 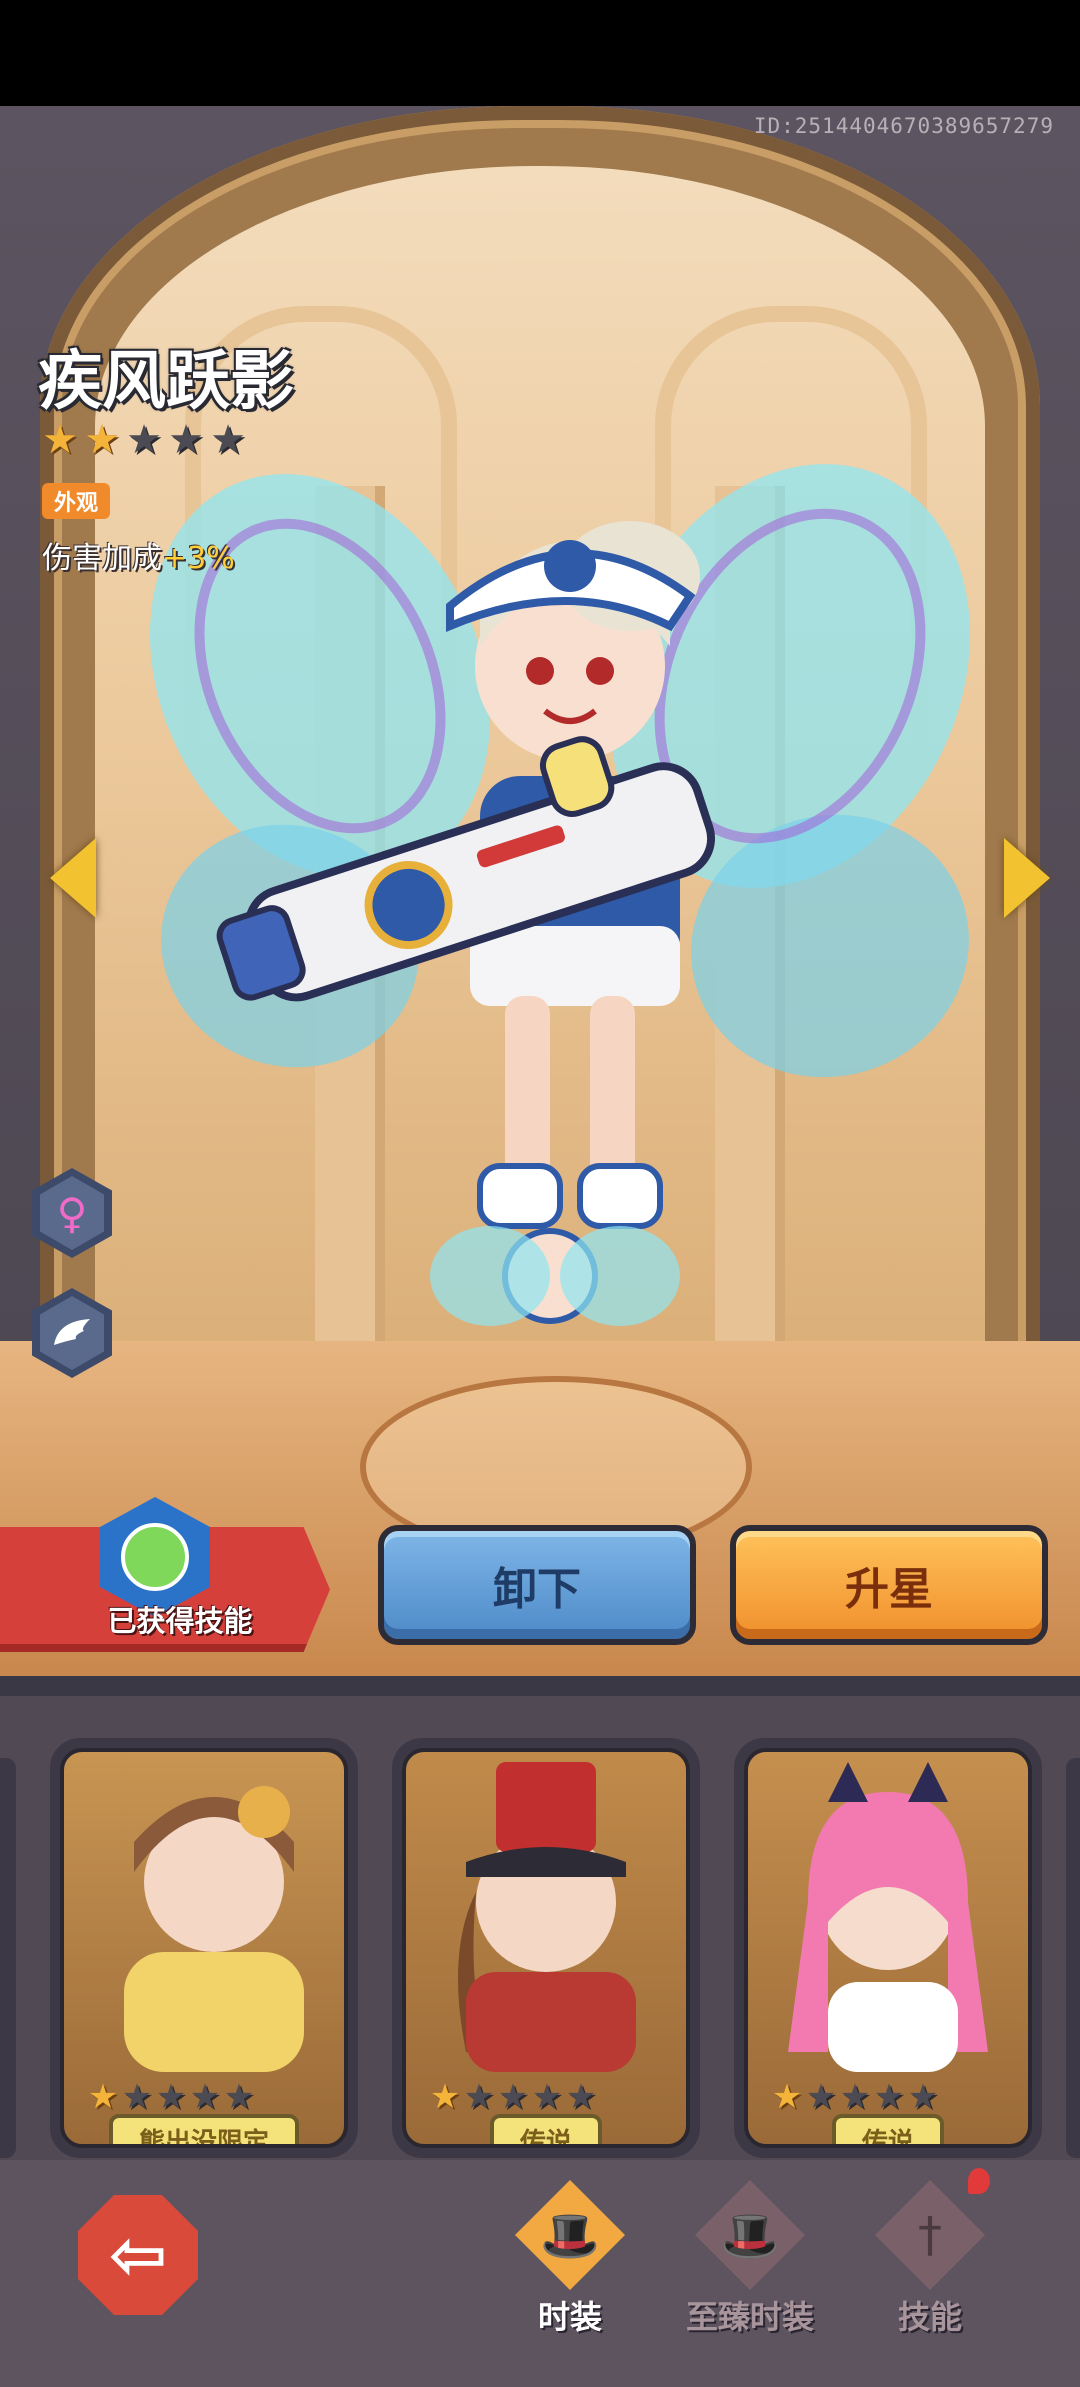 What do you see at coordinates (929, 2317) in the screenshot?
I see `tab-label: 技能` at bounding box center [929, 2317].